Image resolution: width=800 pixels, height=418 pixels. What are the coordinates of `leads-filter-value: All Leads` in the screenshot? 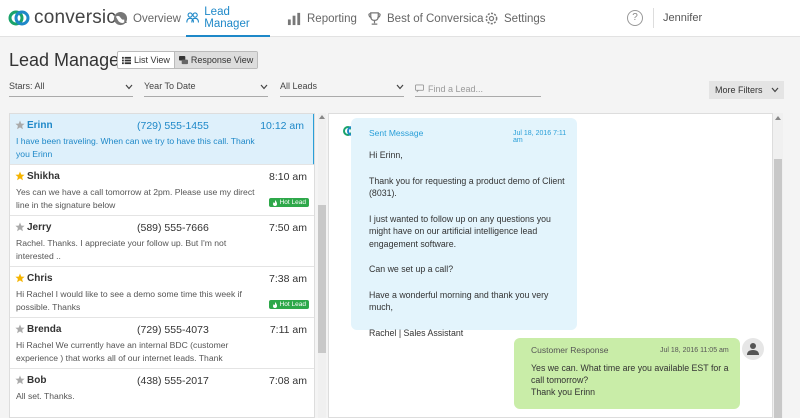 It's located at (299, 86).